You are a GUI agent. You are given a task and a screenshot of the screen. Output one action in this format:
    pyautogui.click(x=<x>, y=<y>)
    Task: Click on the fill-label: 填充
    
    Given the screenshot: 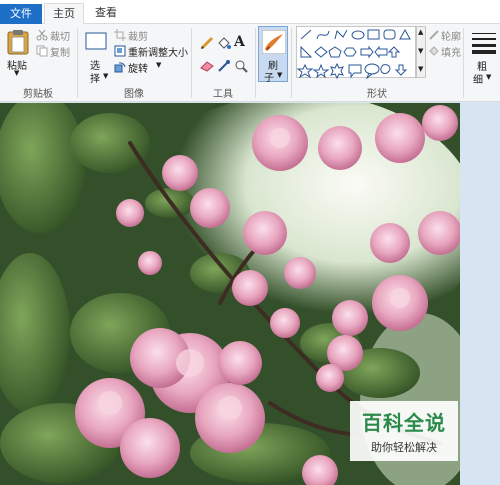 What is the action you would take?
    pyautogui.click(x=451, y=53)
    